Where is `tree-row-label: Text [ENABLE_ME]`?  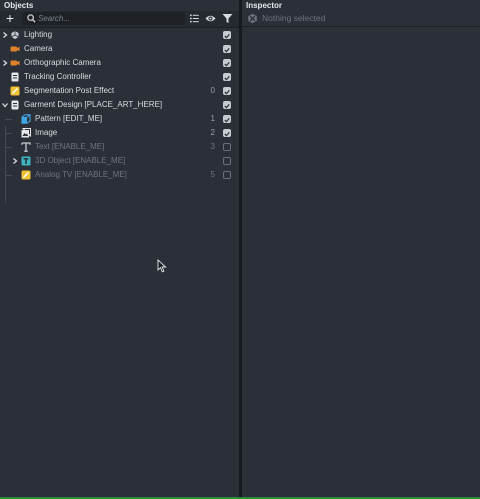 tree-row-label: Text [ENABLE_ME] is located at coordinates (70, 146).